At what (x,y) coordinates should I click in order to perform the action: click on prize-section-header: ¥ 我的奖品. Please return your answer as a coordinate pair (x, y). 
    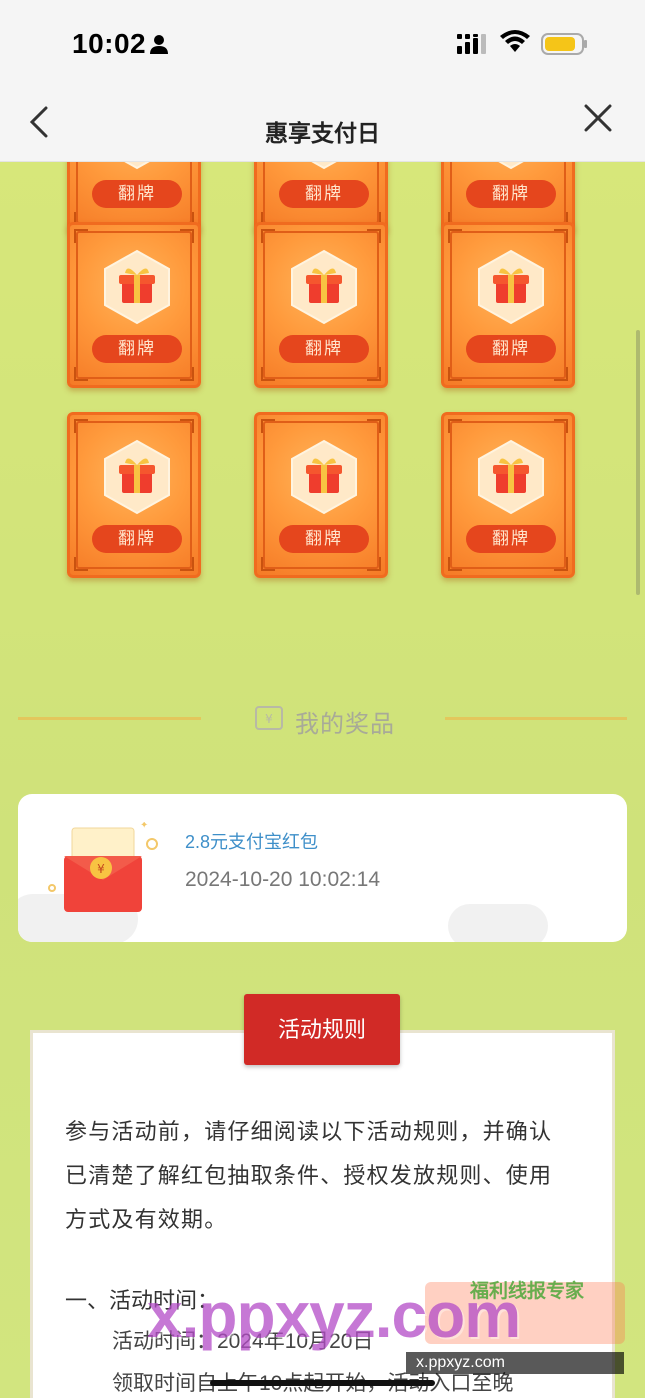
    Looking at the image, I should click on (322, 722).